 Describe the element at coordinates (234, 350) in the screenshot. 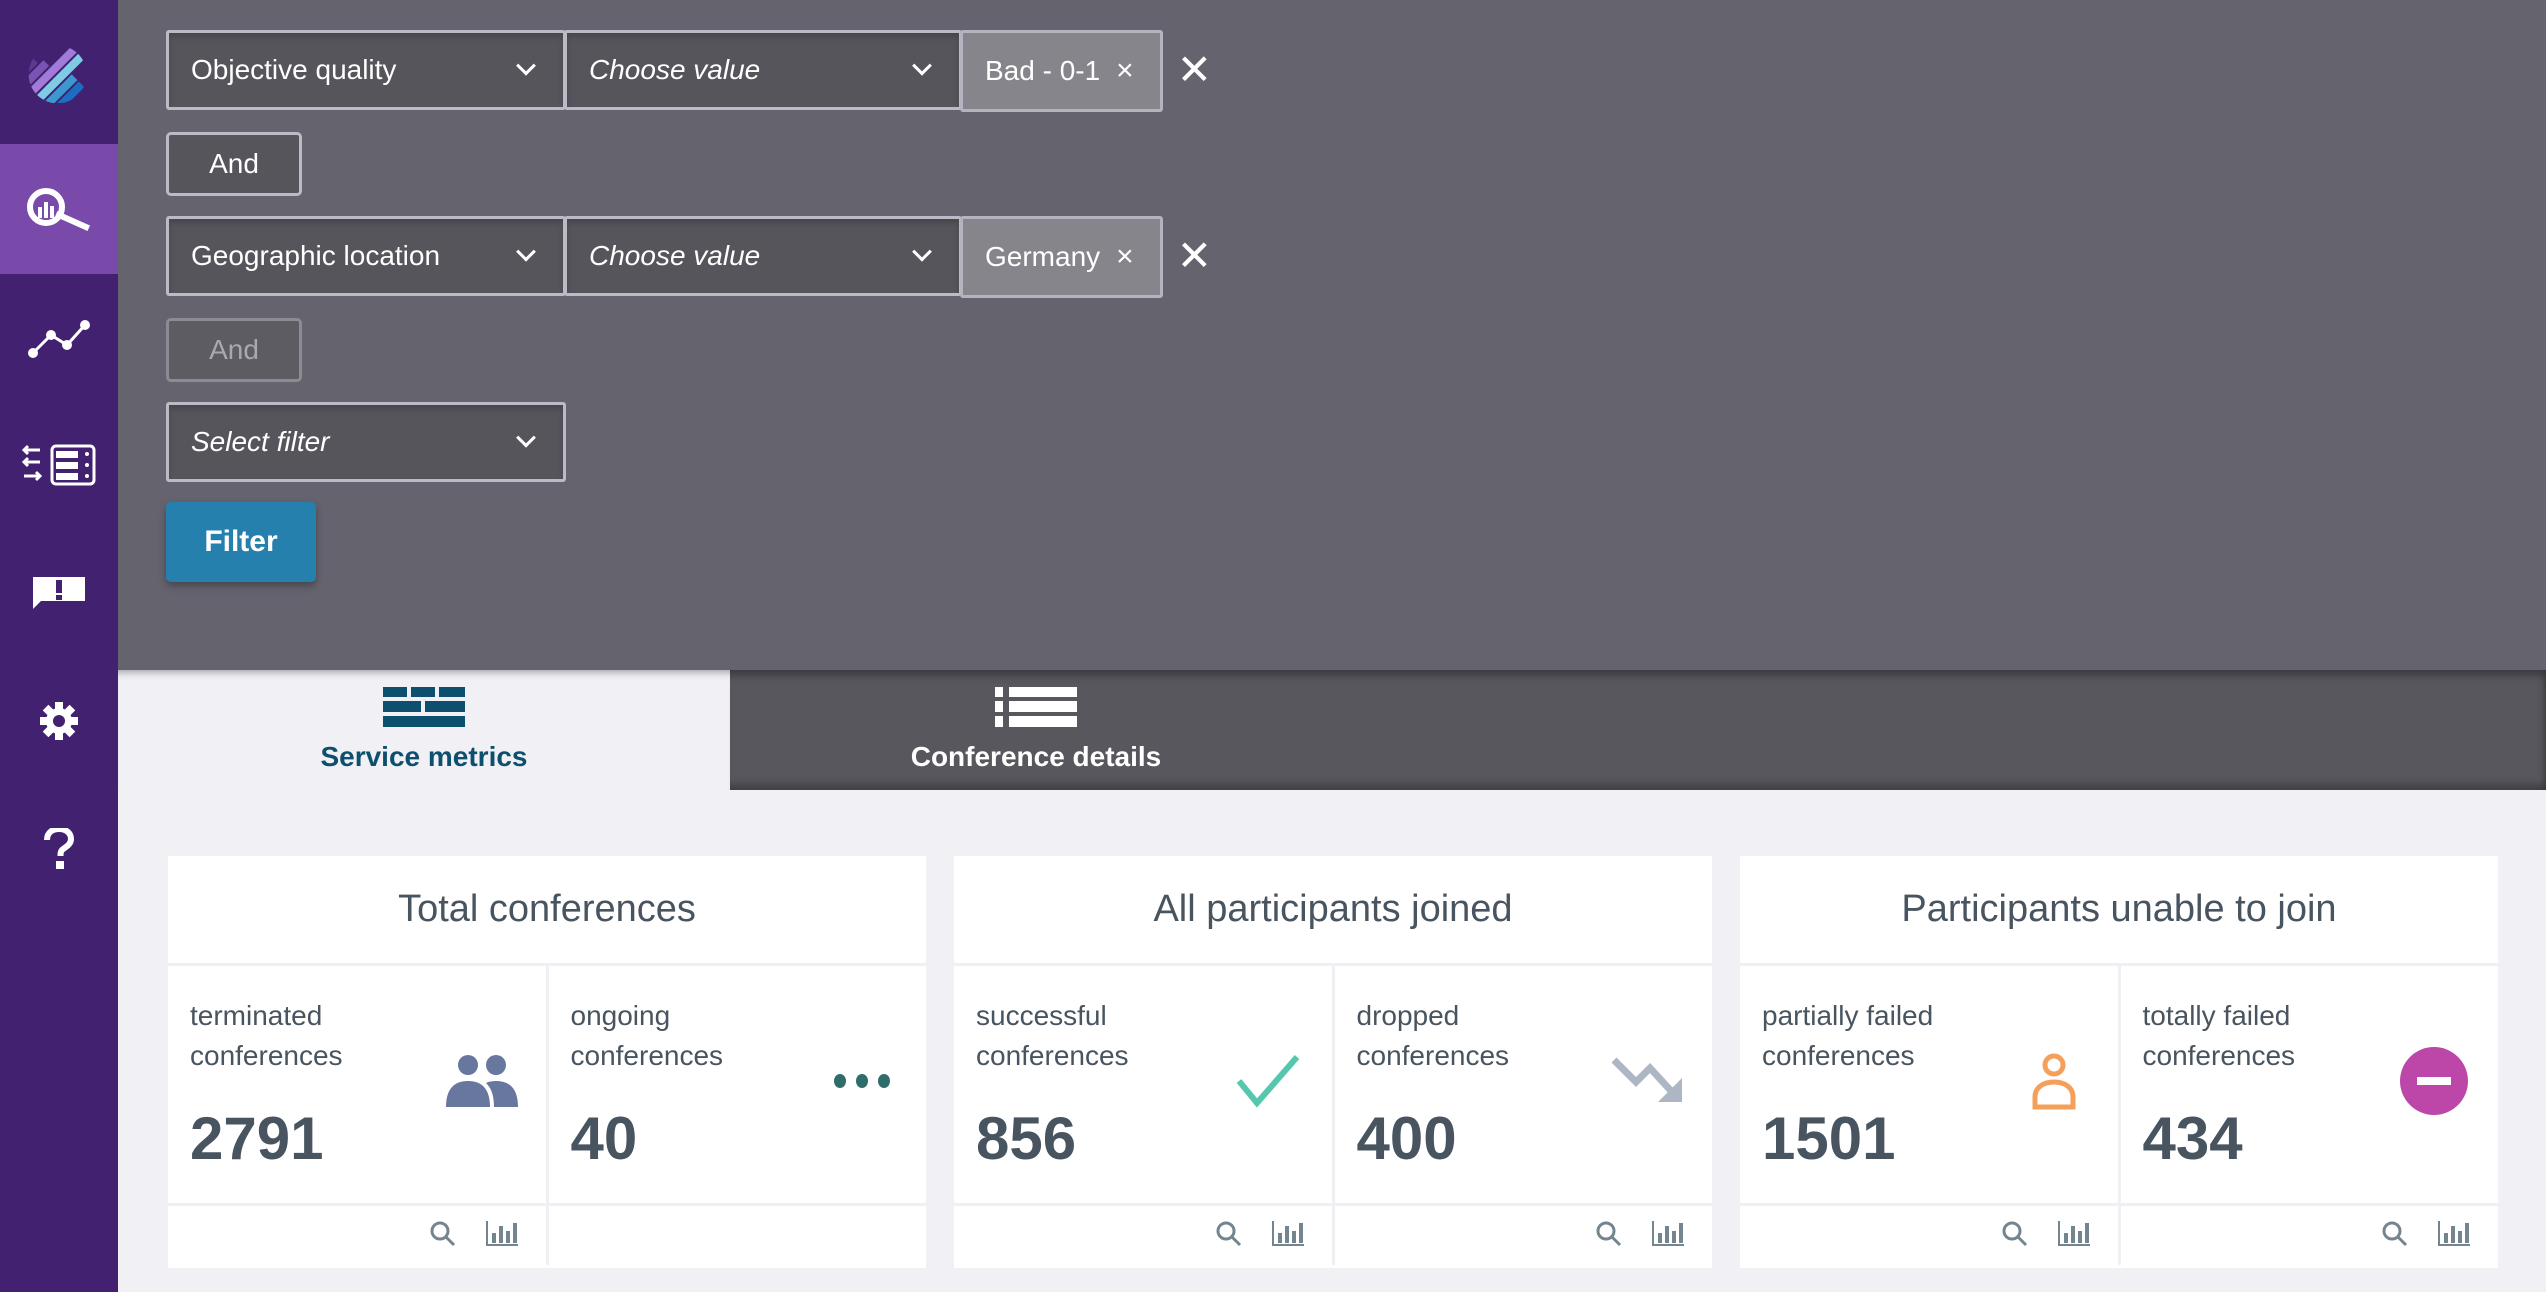

I see `and-button-disabled: And` at that location.